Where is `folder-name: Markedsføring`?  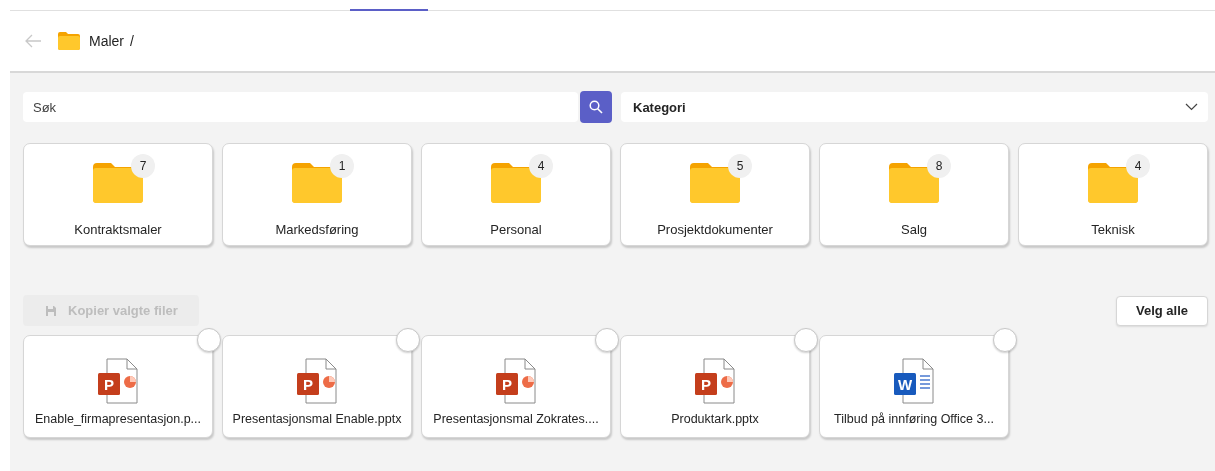
folder-name: Markedsføring is located at coordinates (317, 229).